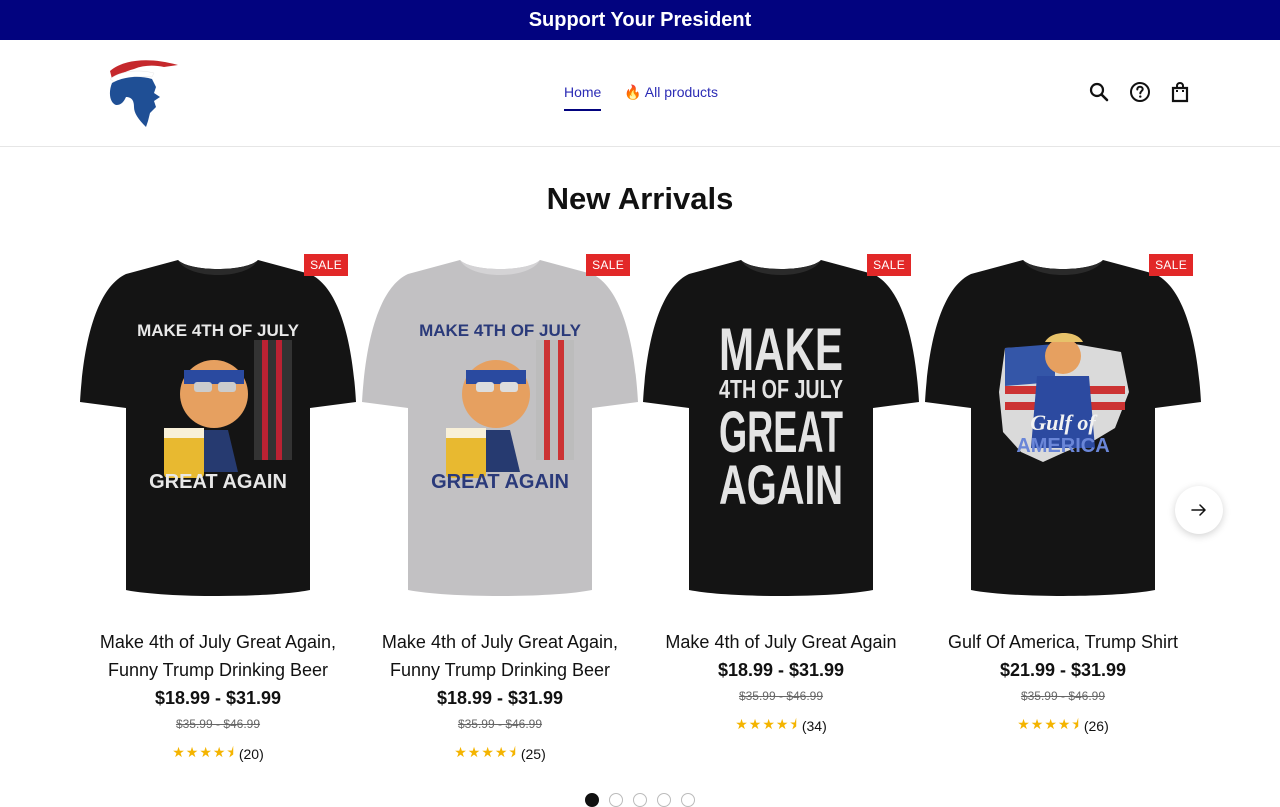  I want to click on main-nav: Home 🔥 All products, so click(641, 97).